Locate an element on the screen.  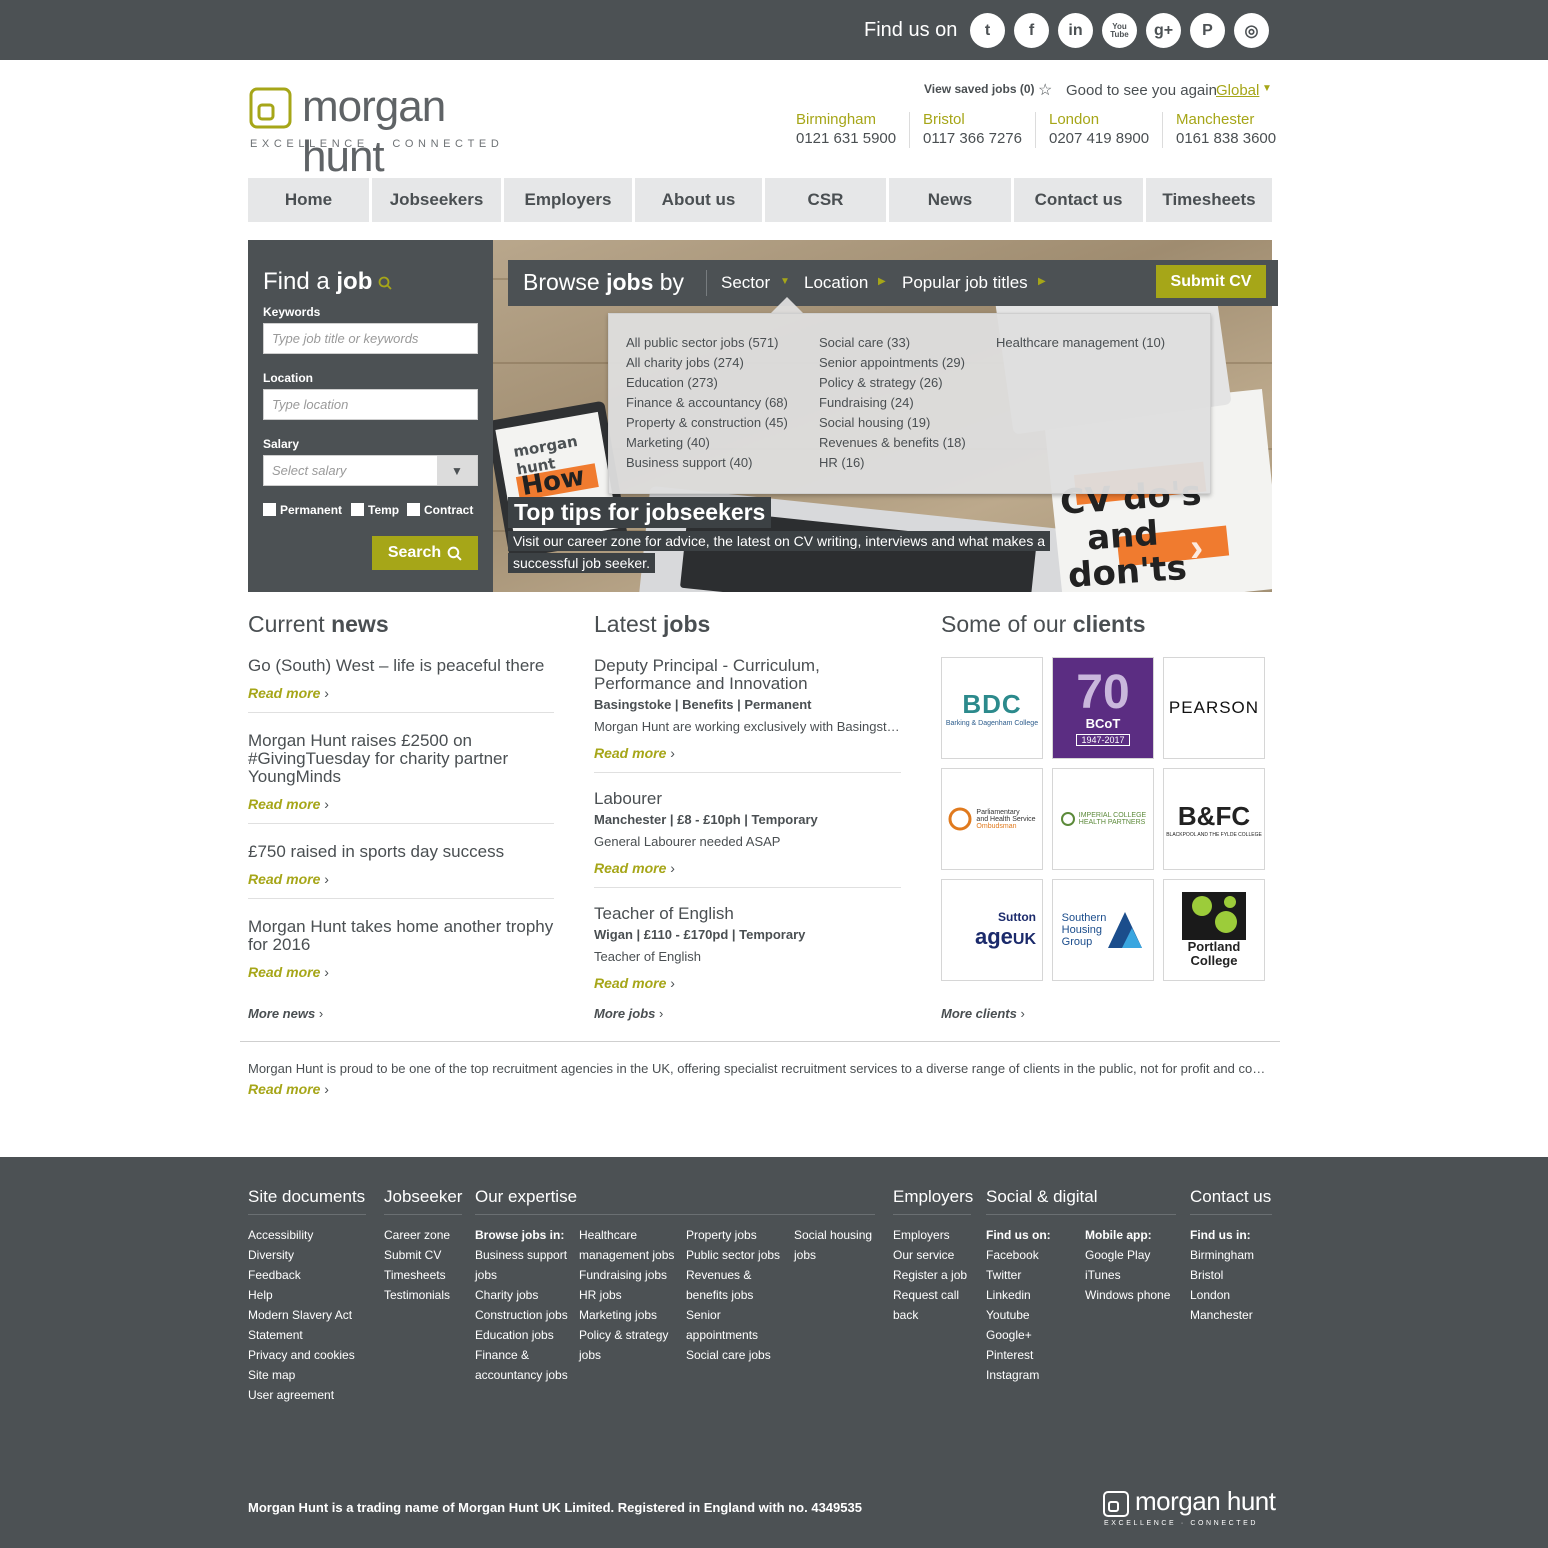
footer-link: Finance & is located at coordinates (521, 1355).